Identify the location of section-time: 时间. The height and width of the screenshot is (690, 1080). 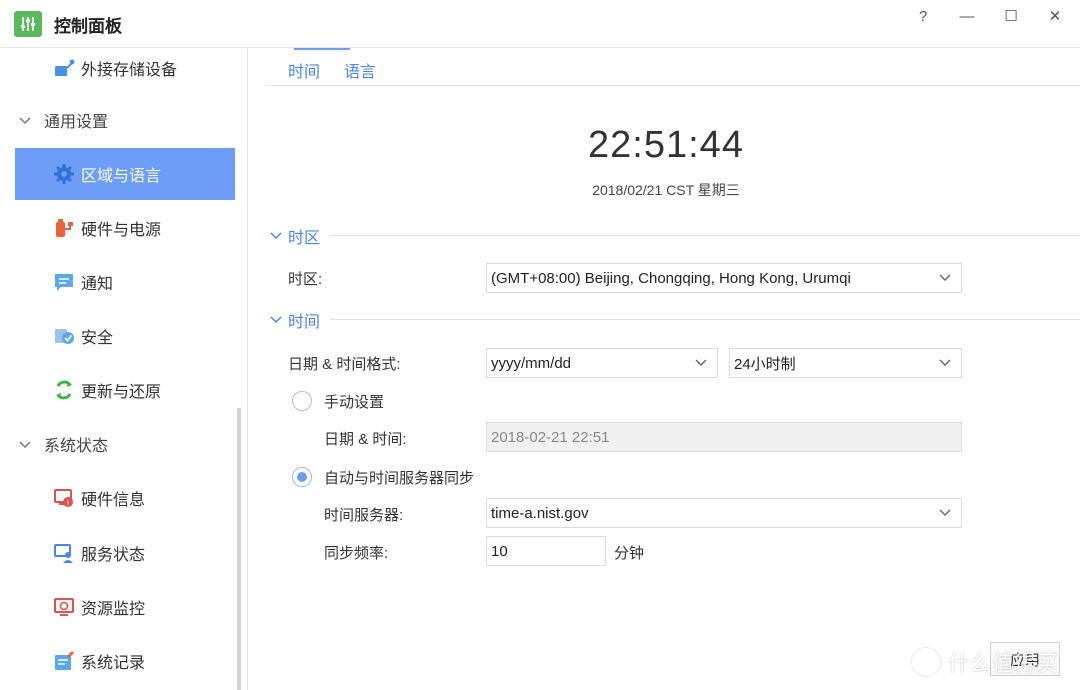
(674, 319).